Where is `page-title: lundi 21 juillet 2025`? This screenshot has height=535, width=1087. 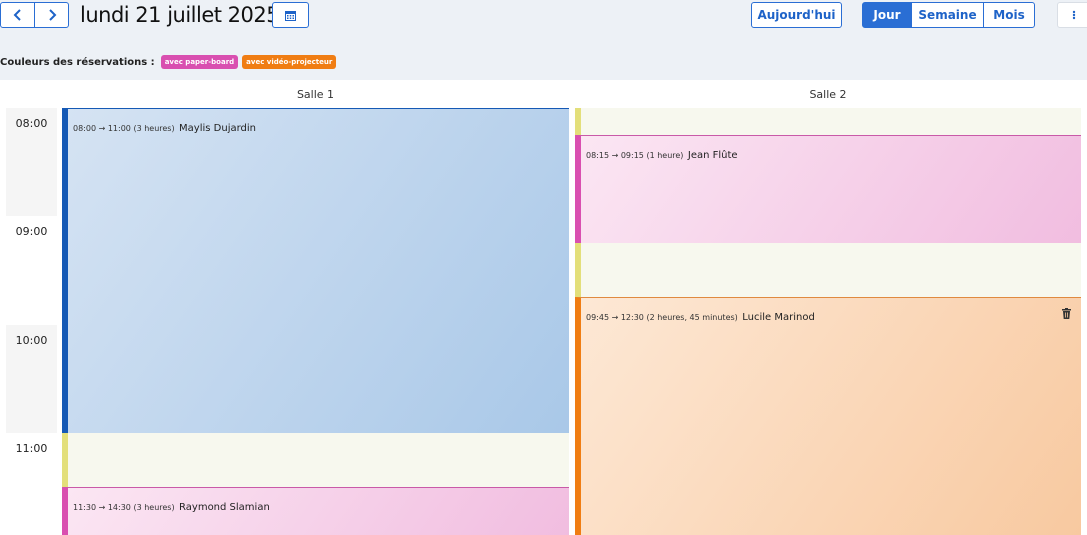 page-title: lundi 21 juillet 2025 is located at coordinates (180, 15).